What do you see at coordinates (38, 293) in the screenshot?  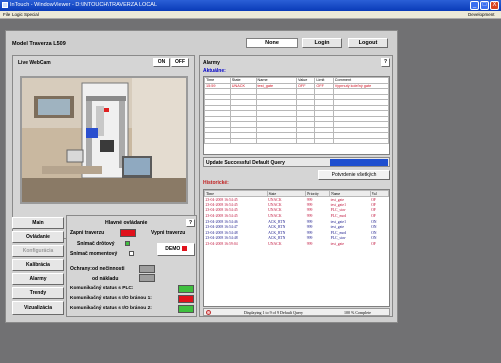 I see `nav-trendy-button: Trendy` at bounding box center [38, 293].